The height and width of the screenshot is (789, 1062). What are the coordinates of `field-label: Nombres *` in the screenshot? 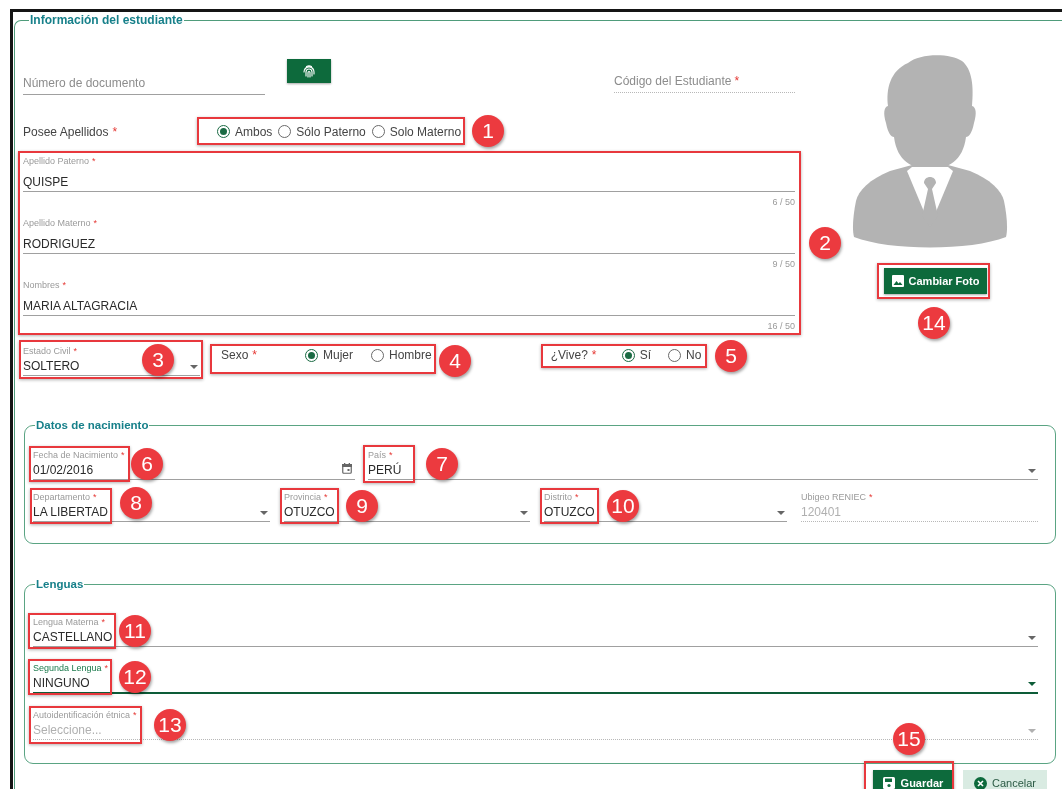 It's located at (45, 285).